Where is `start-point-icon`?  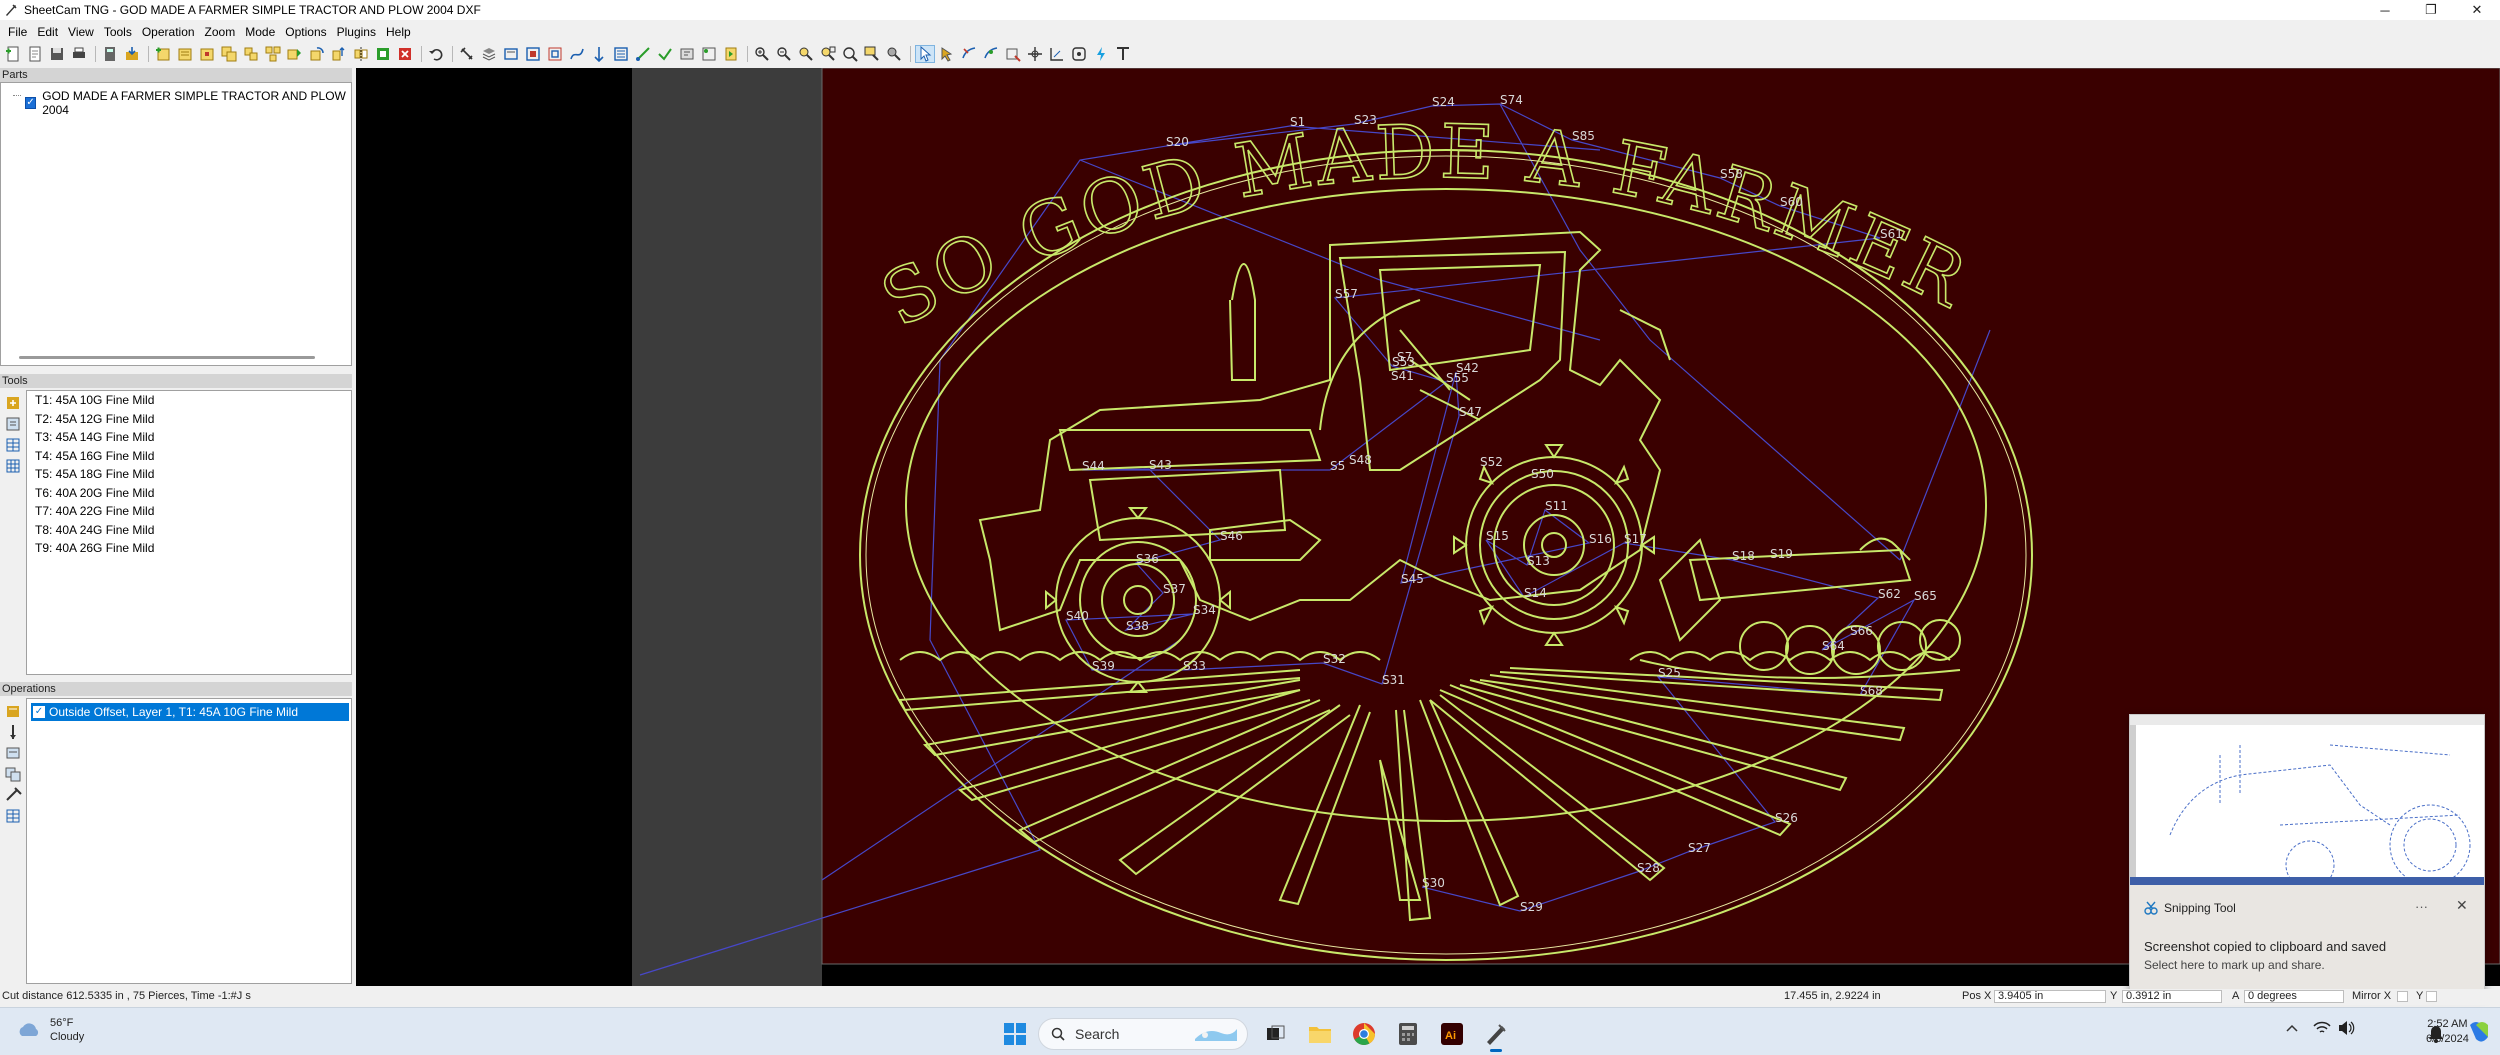
start-point-icon is located at coordinates (709, 54).